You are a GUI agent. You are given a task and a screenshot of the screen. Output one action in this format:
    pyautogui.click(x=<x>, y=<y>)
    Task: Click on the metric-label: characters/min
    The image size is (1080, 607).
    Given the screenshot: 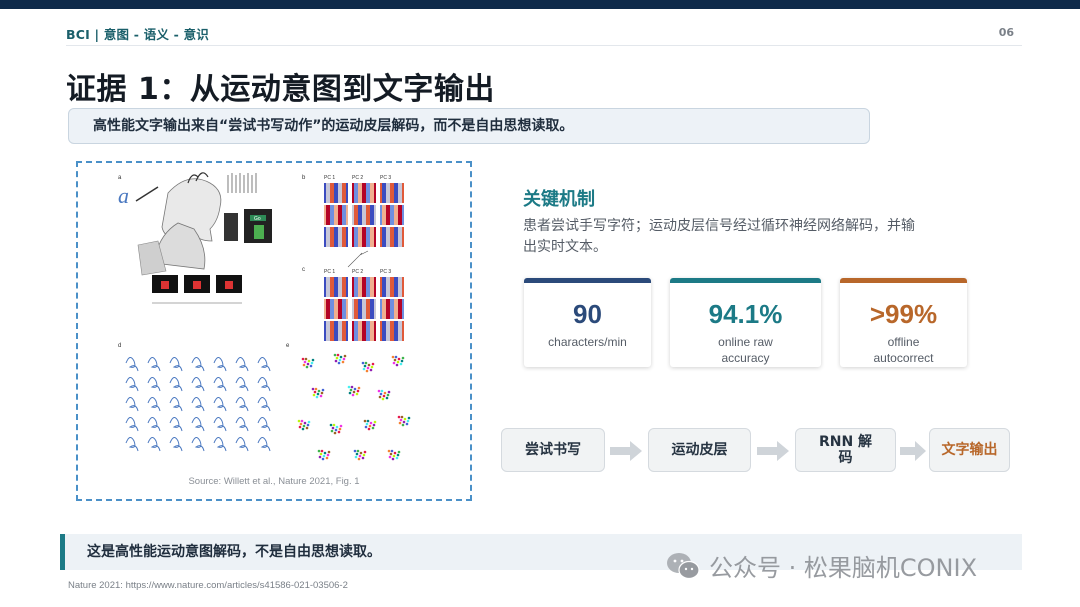 What is the action you would take?
    pyautogui.click(x=587, y=342)
    